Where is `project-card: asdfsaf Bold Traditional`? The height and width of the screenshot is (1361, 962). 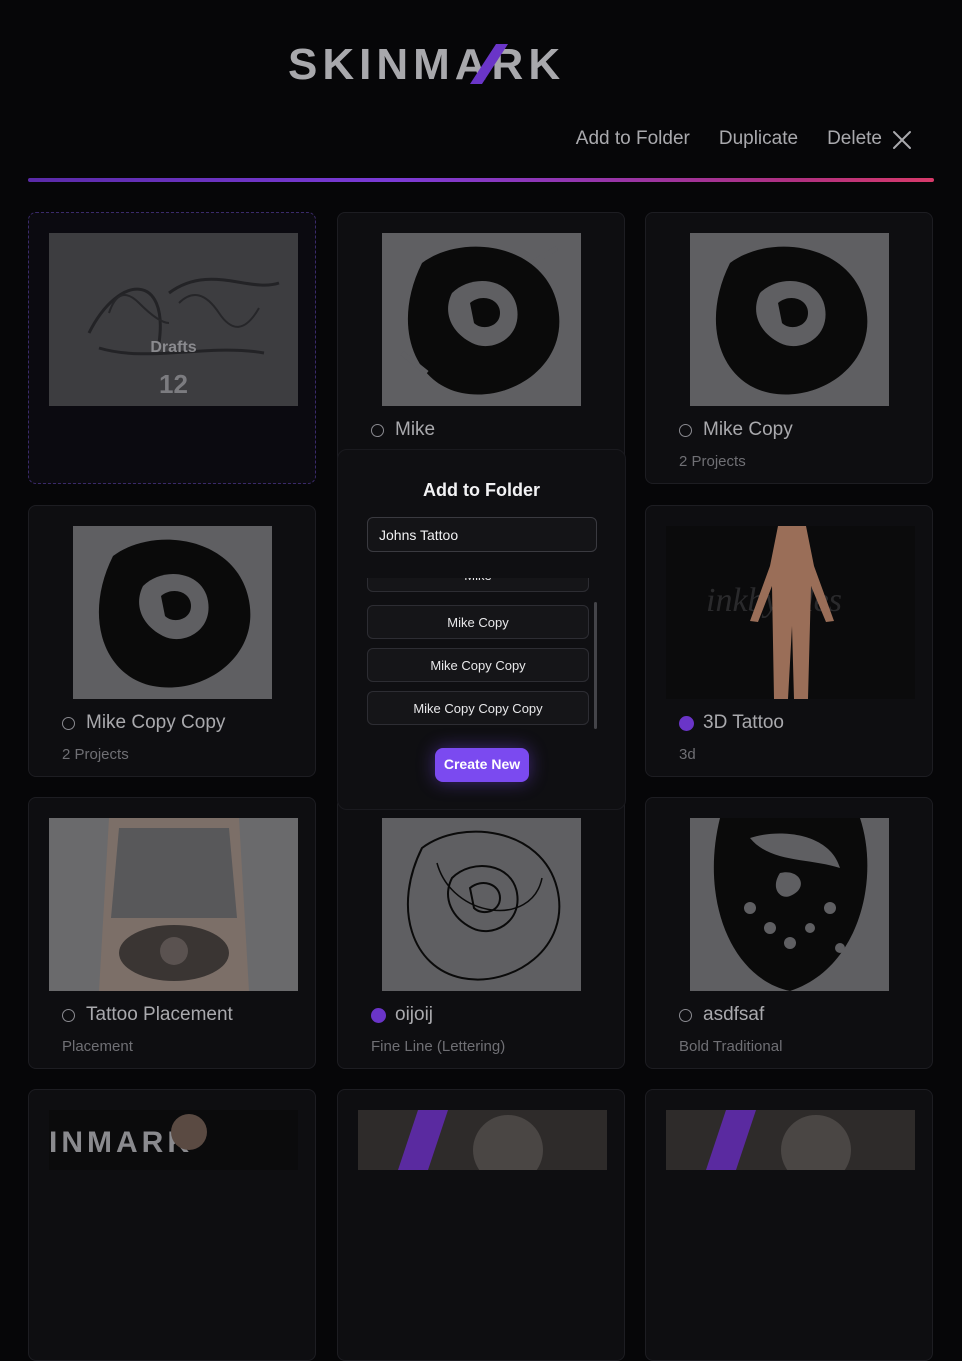 project-card: asdfsaf Bold Traditional is located at coordinates (789, 933).